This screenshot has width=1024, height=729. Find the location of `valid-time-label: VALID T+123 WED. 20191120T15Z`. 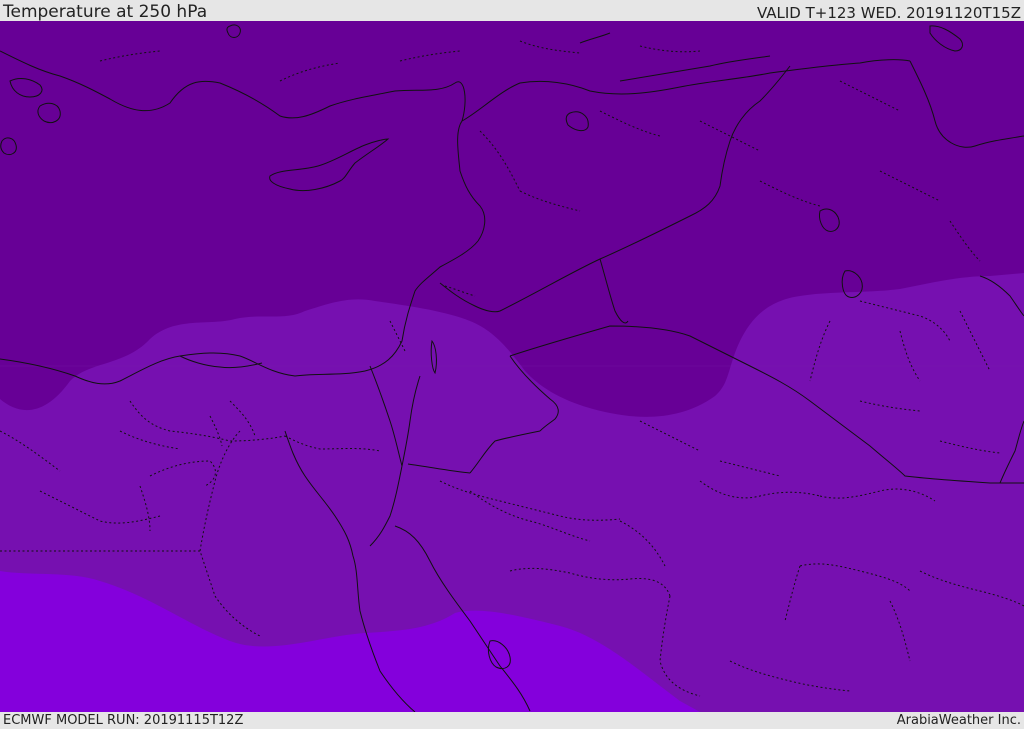

valid-time-label: VALID T+123 WED. 20191120T15Z is located at coordinates (888, 13).